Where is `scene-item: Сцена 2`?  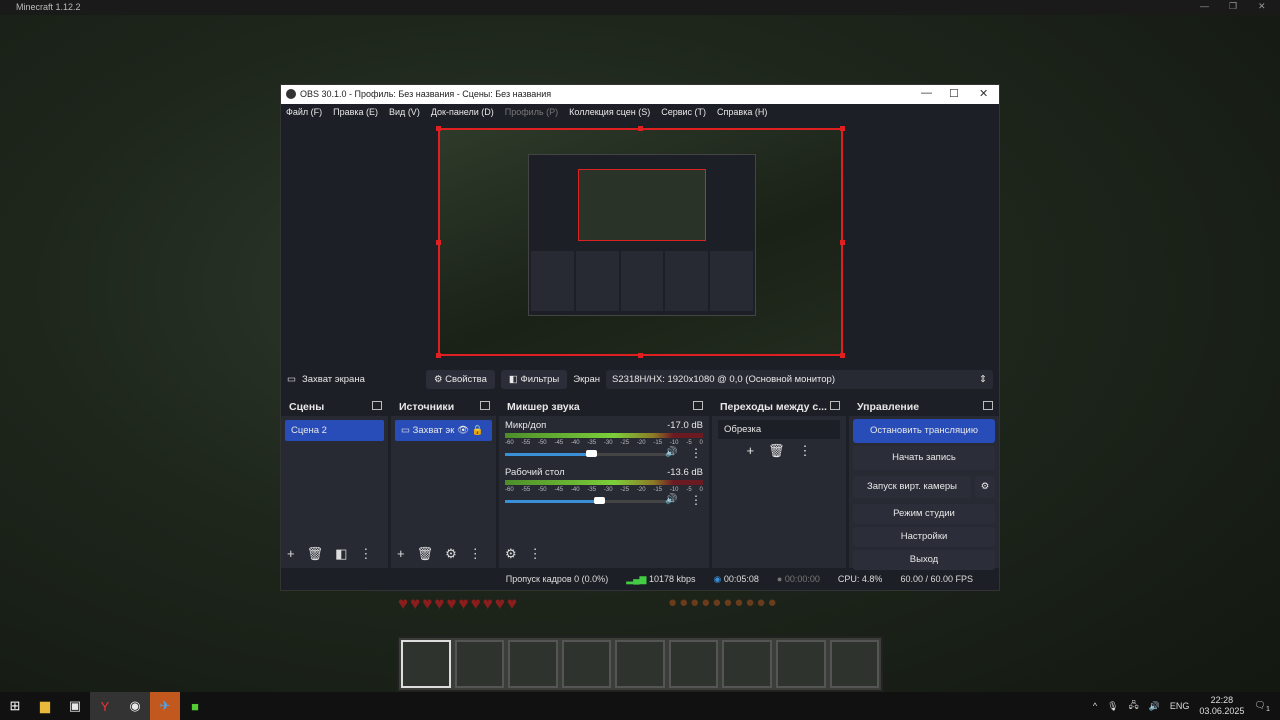 scene-item: Сцена 2 is located at coordinates (334, 430).